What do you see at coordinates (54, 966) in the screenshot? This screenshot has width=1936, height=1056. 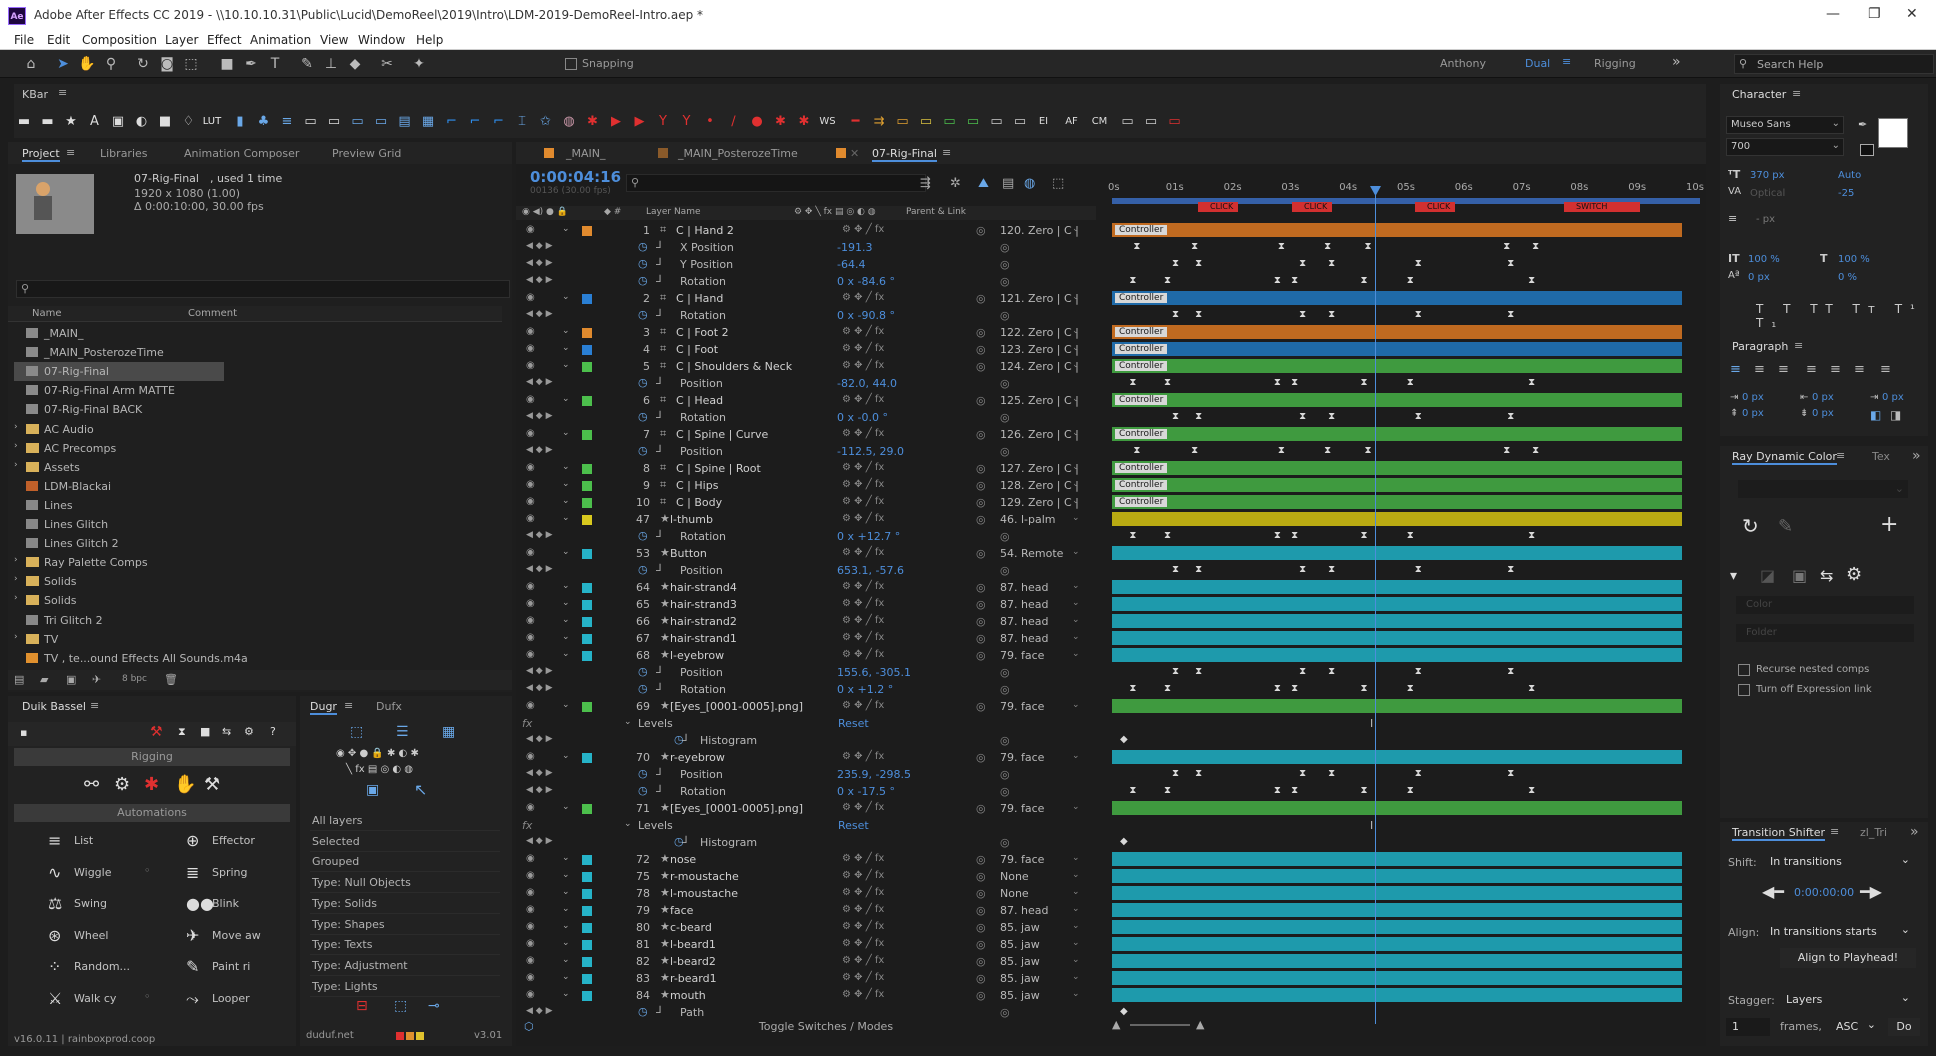 I see `duik-item-icon: ⁘` at bounding box center [54, 966].